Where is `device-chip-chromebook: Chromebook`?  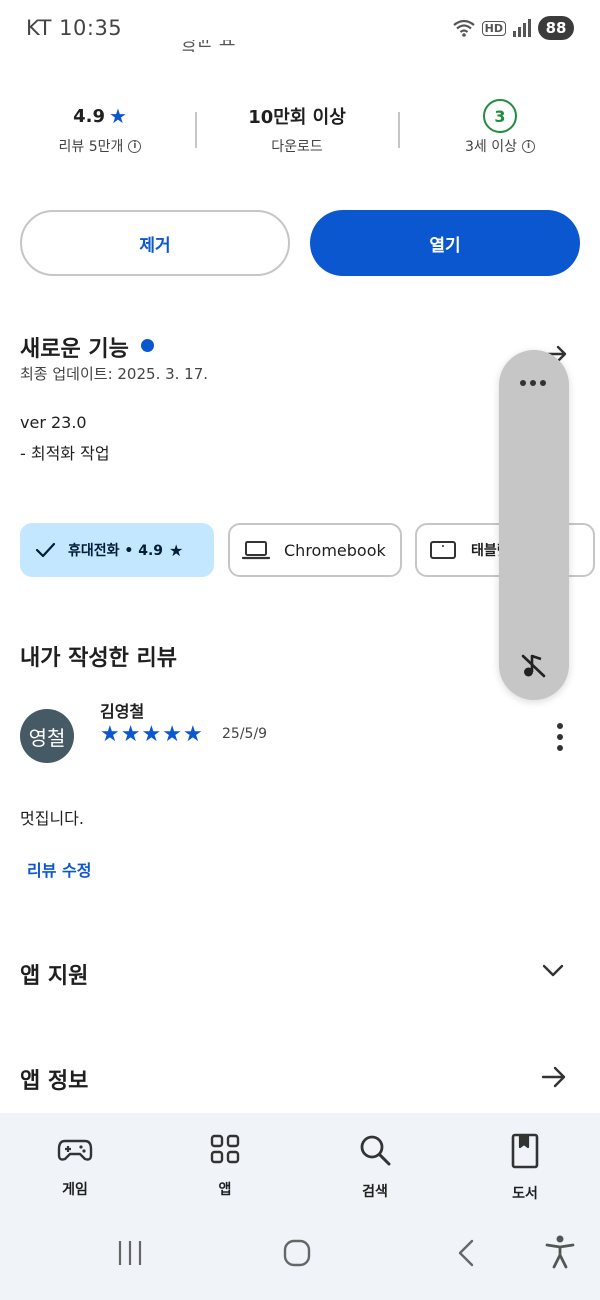 device-chip-chromebook: Chromebook is located at coordinates (315, 550).